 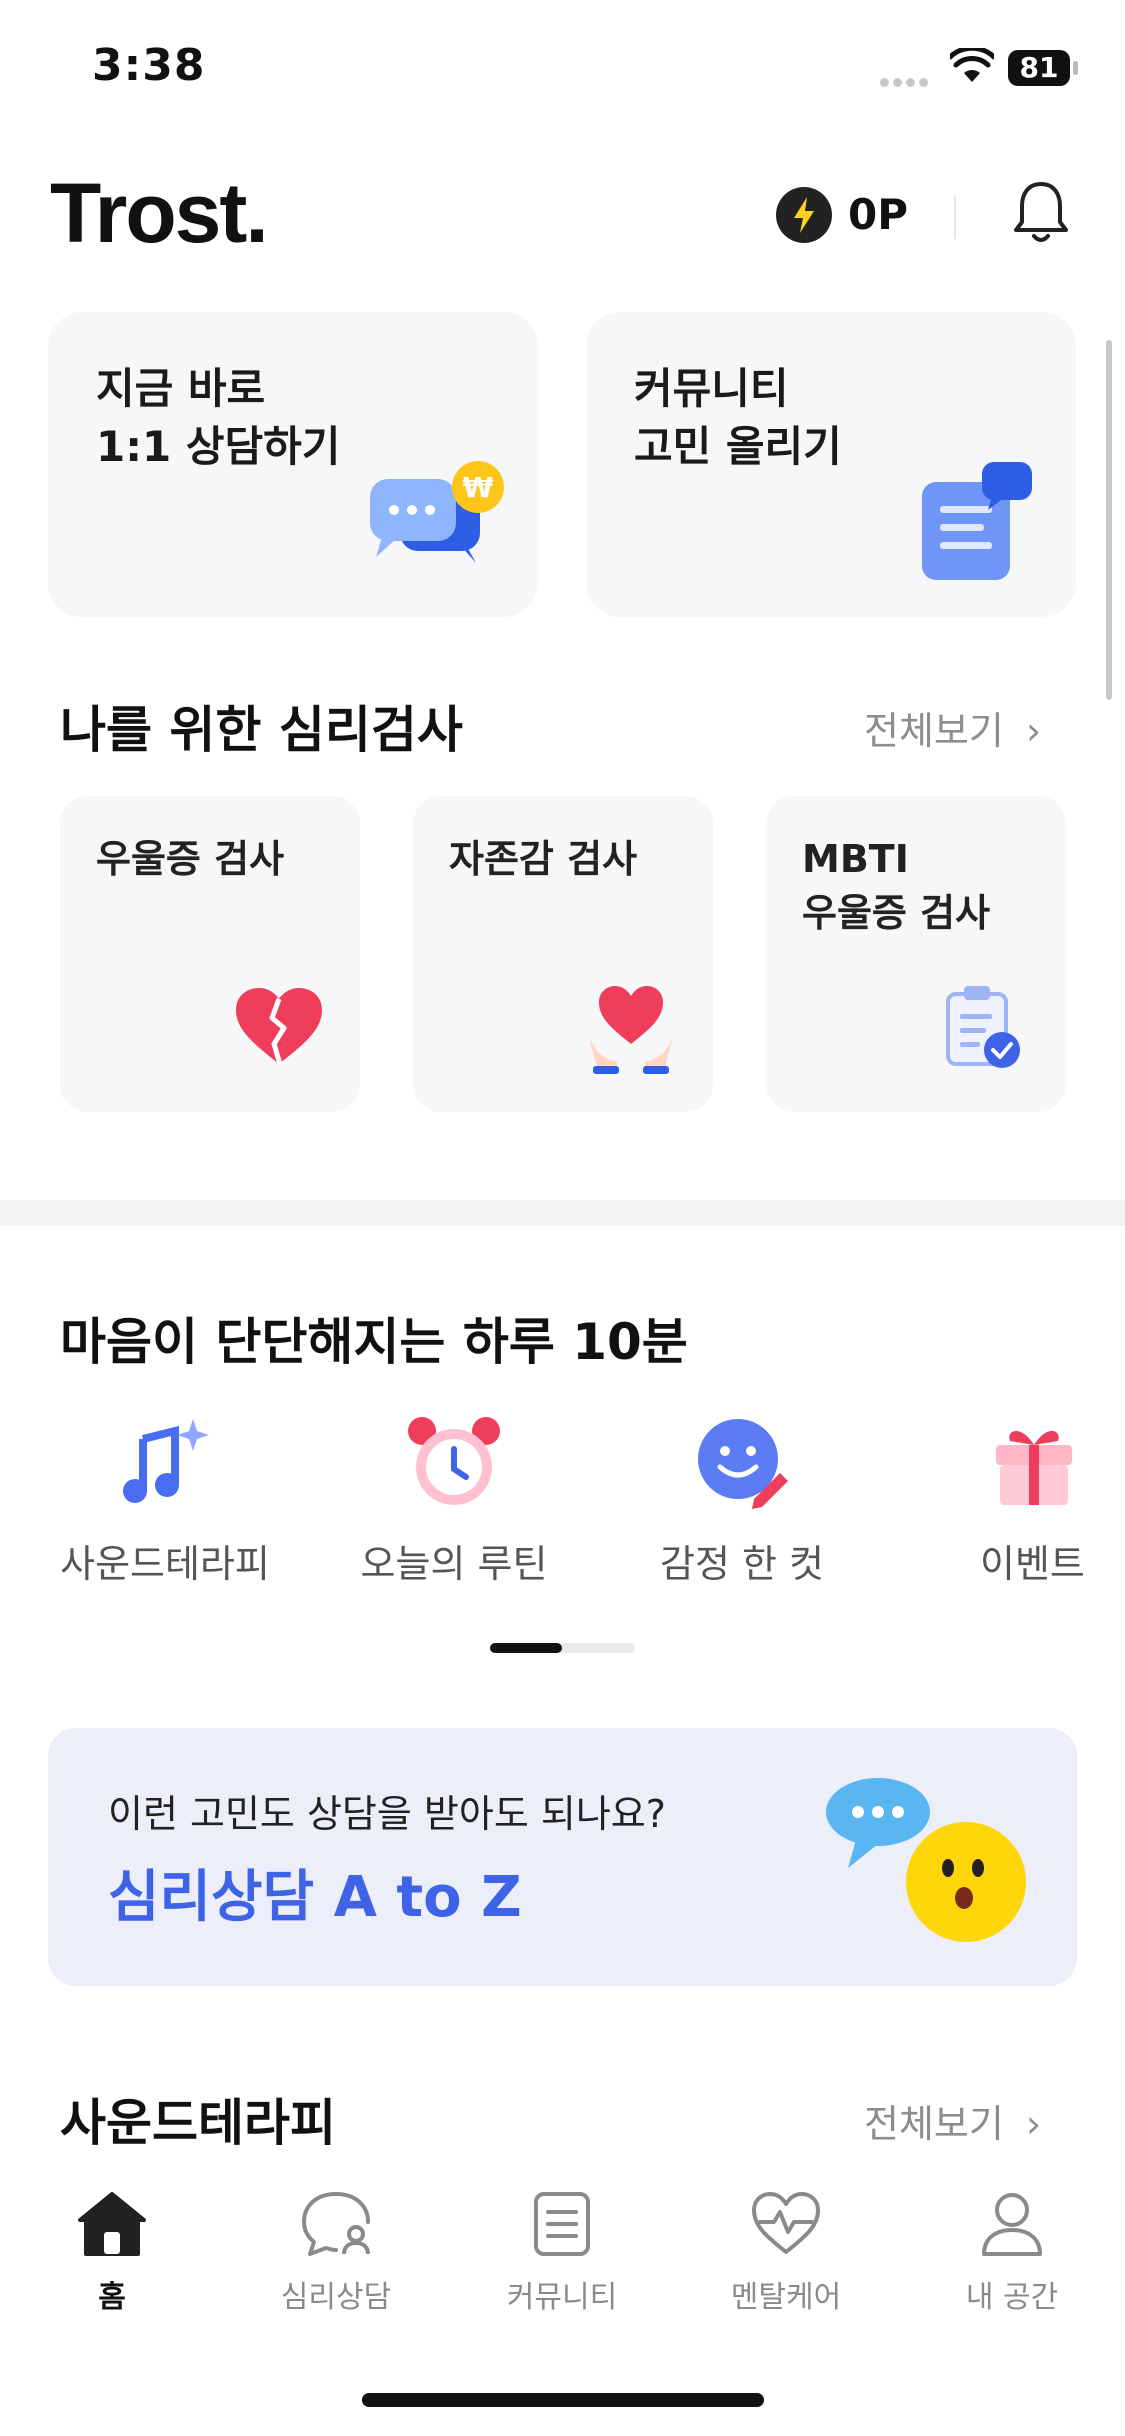 I want to click on depression-test-card: 우울증 검사, so click(x=210, y=954).